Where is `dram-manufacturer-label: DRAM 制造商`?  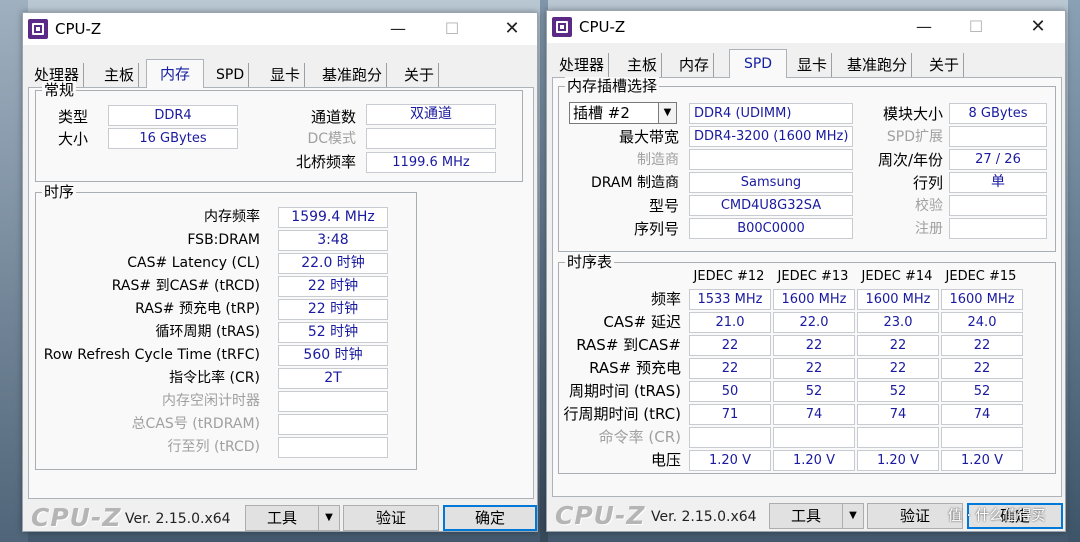
dram-manufacturer-label: DRAM 制造商 is located at coordinates (634, 183).